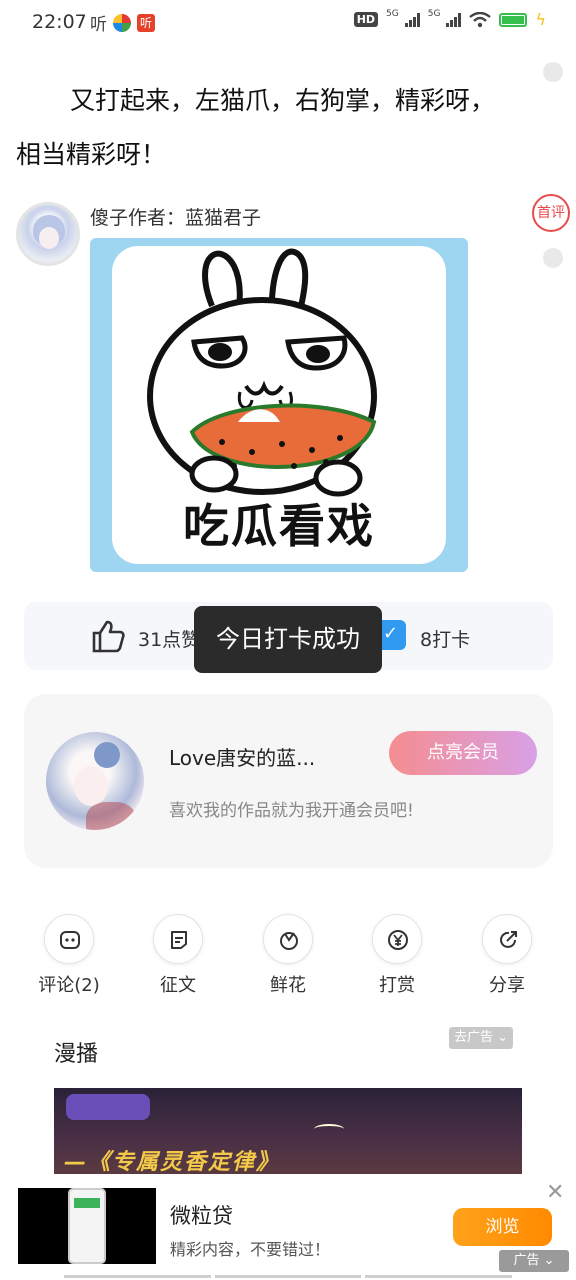  I want to click on flower-label: 鲜花, so click(288, 985).